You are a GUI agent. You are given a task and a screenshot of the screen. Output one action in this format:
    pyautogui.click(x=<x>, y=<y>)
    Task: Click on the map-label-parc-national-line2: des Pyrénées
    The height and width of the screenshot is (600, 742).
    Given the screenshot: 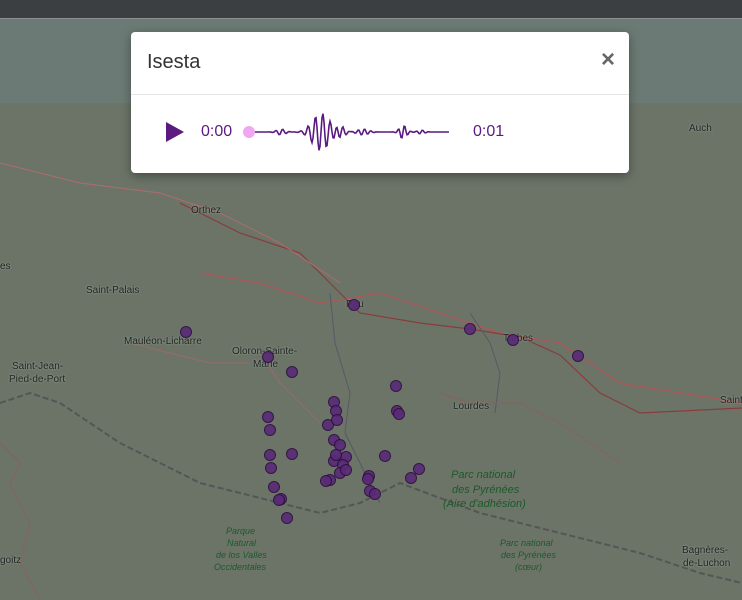 What is the action you would take?
    pyautogui.click(x=486, y=490)
    